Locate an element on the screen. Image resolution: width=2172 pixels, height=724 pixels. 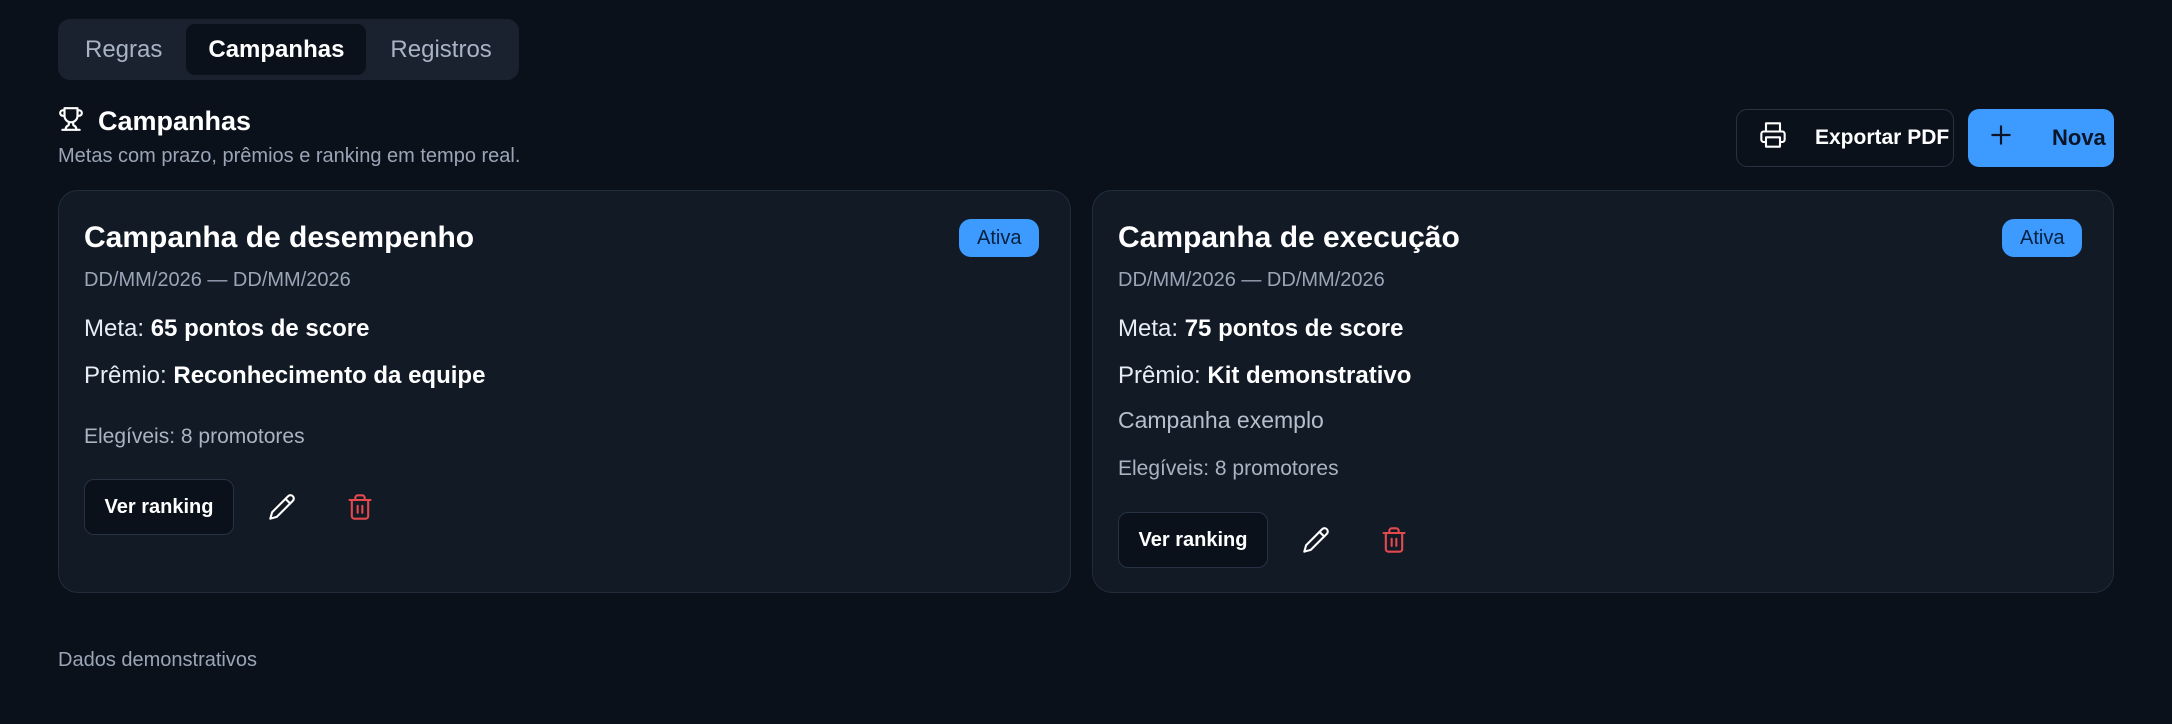
export-pdf-button: Exportar PDF is located at coordinates (1845, 138).